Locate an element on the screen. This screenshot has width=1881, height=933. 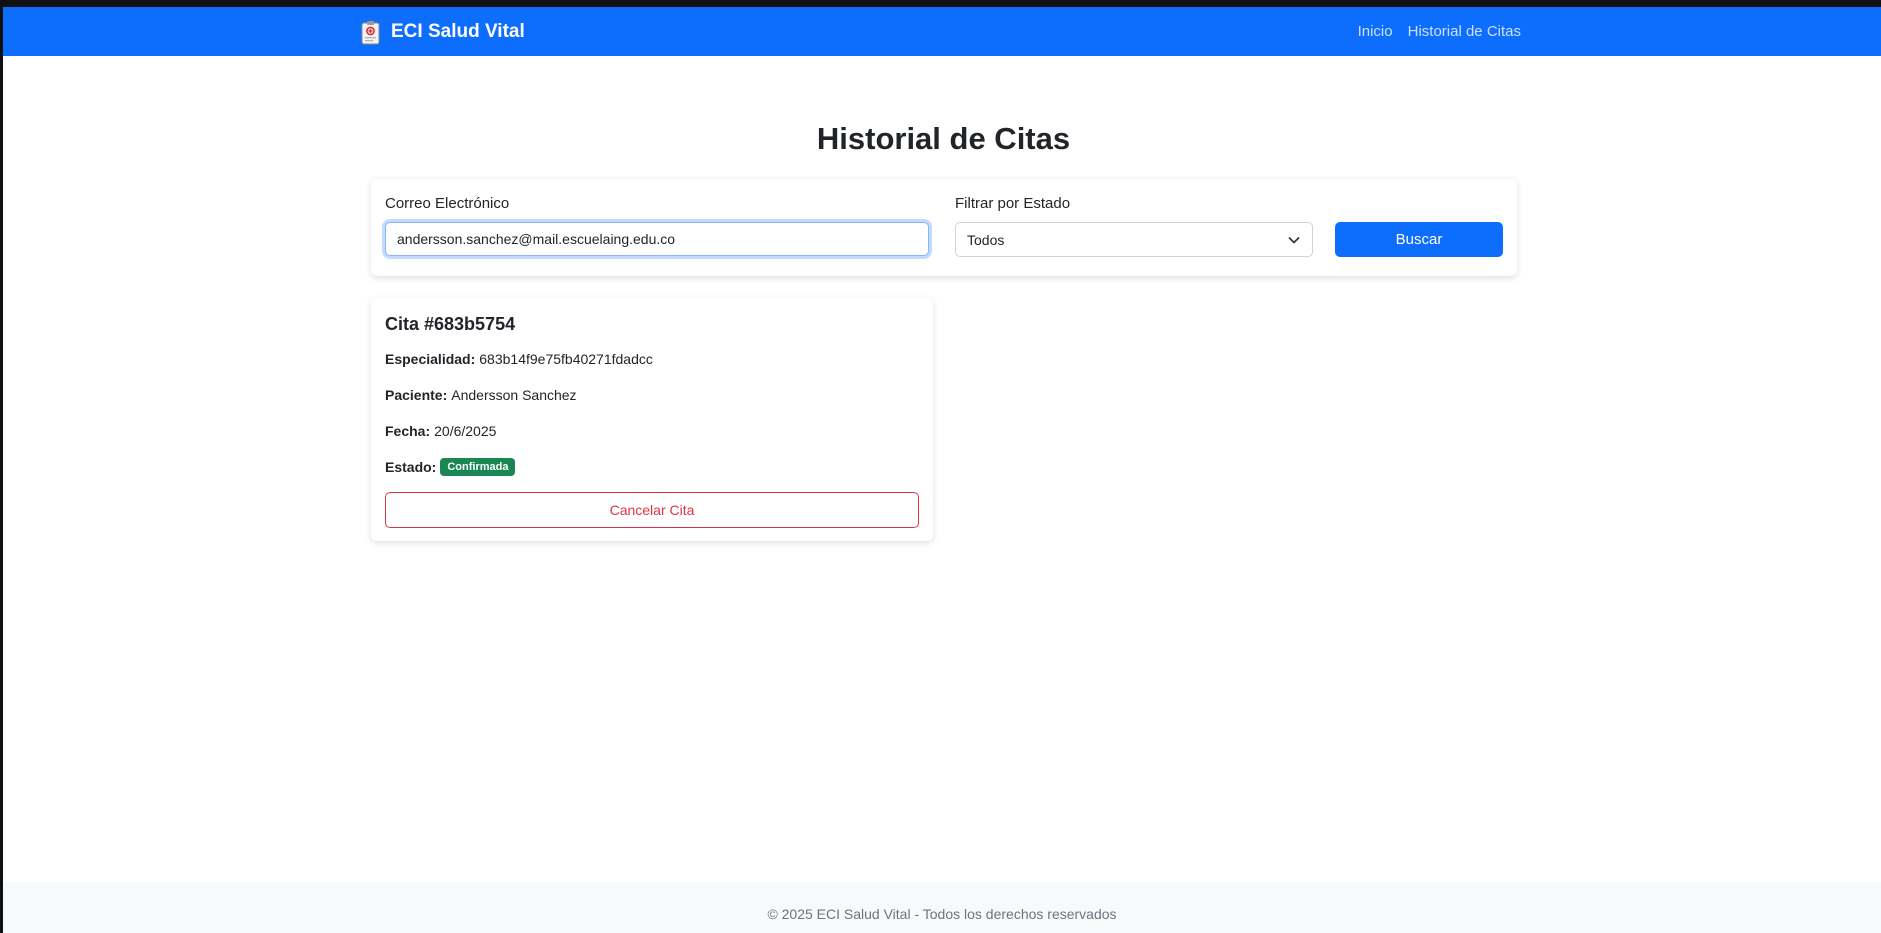
date-label: Fecha: is located at coordinates (408, 431).